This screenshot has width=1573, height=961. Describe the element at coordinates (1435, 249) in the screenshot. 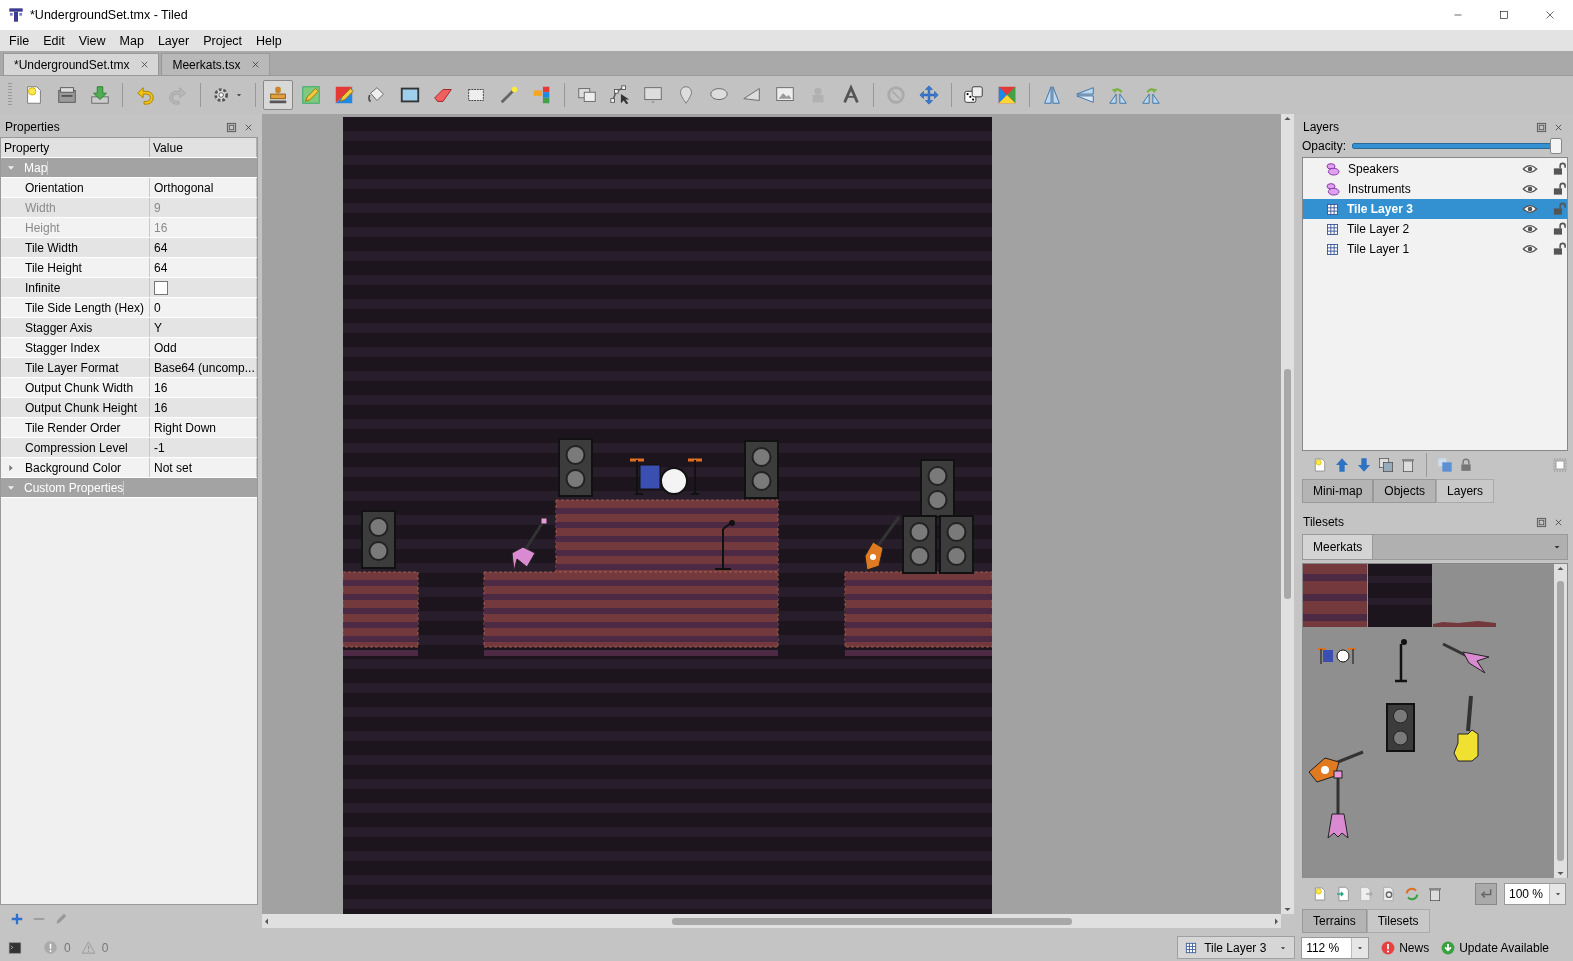

I see `layer-row: Tile Layer 1` at that location.